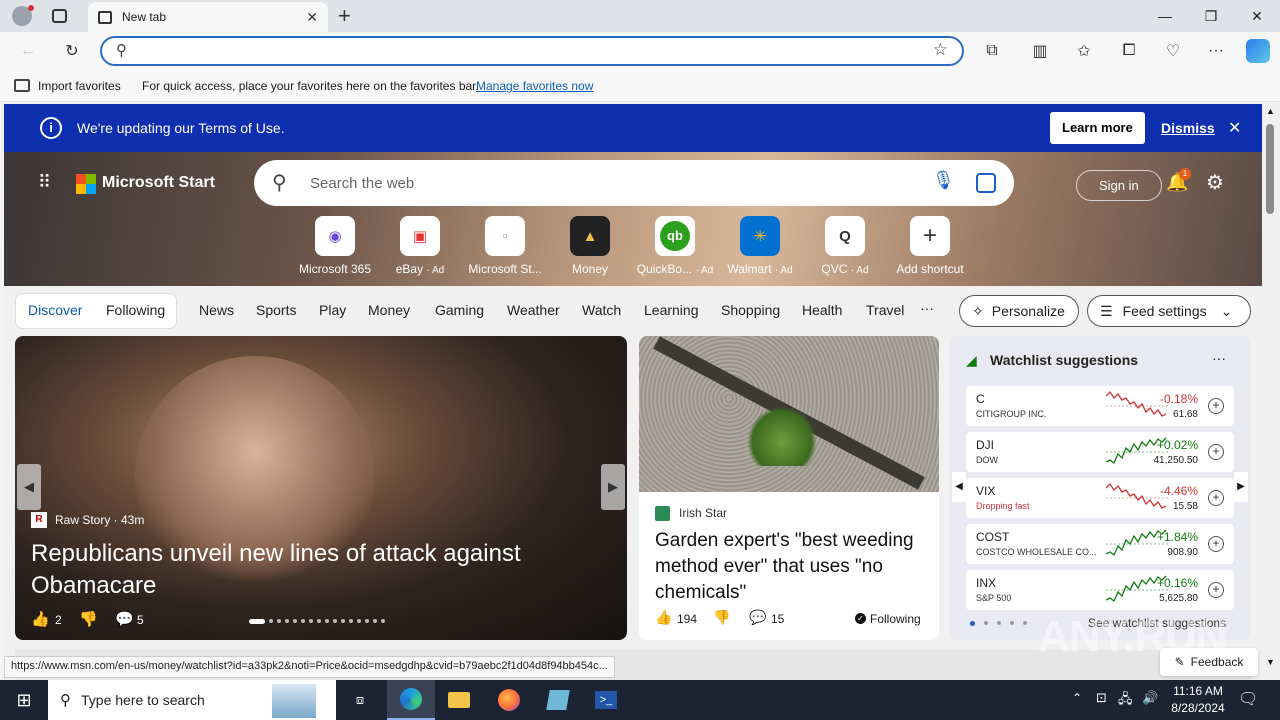  I want to click on watchlist-item: C CITIGROUP INC. -0.18% 61.68 +, so click(1100, 406).